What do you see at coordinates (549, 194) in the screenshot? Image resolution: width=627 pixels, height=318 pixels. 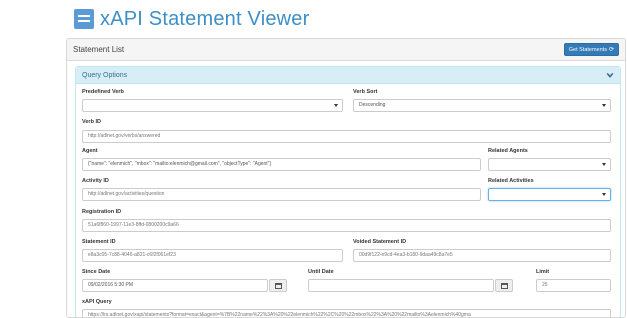 I see `related-activities-select` at bounding box center [549, 194].